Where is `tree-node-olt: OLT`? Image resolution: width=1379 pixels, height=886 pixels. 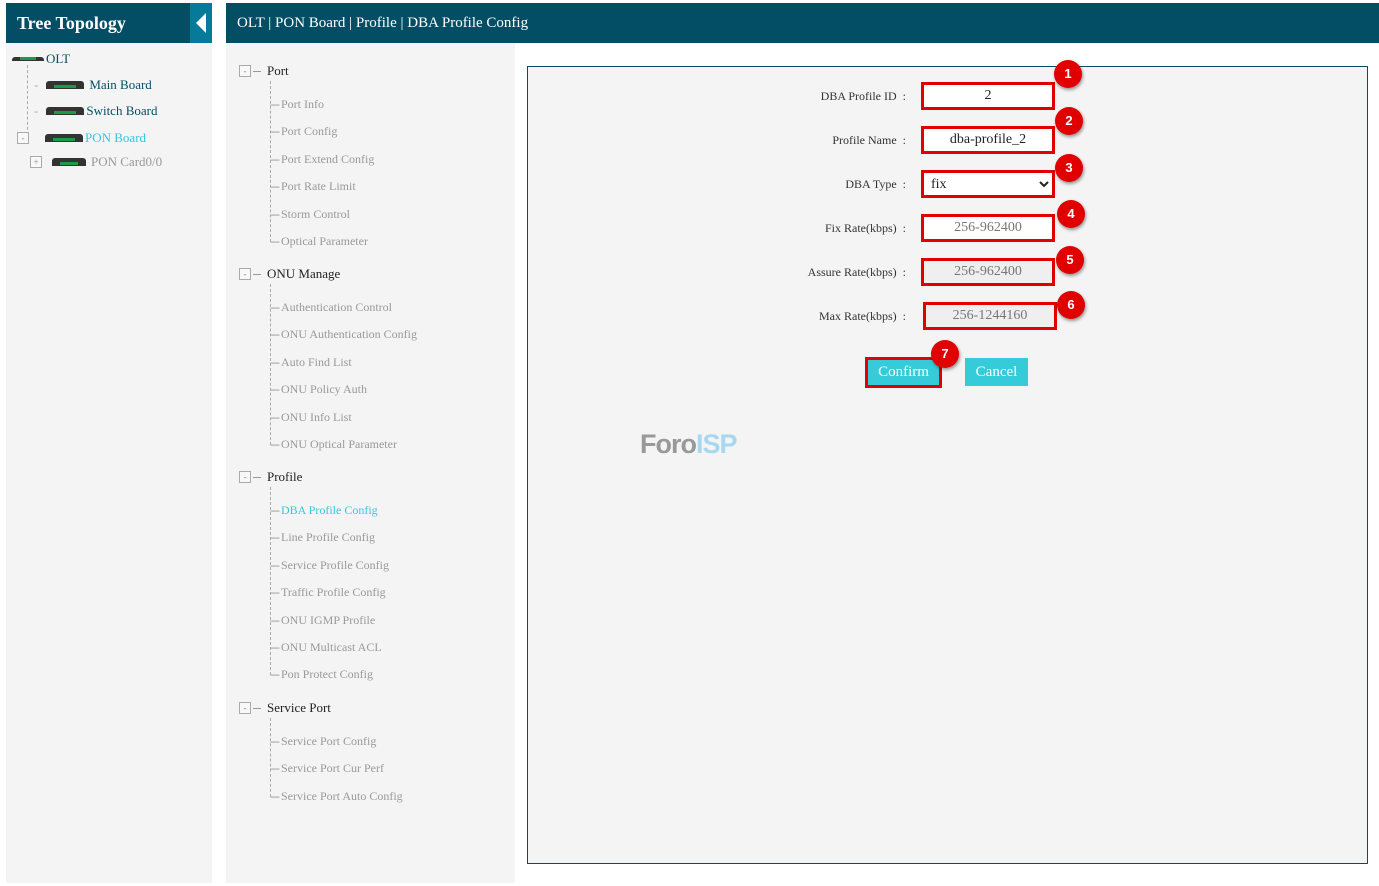
tree-node-olt: OLT is located at coordinates (41, 59).